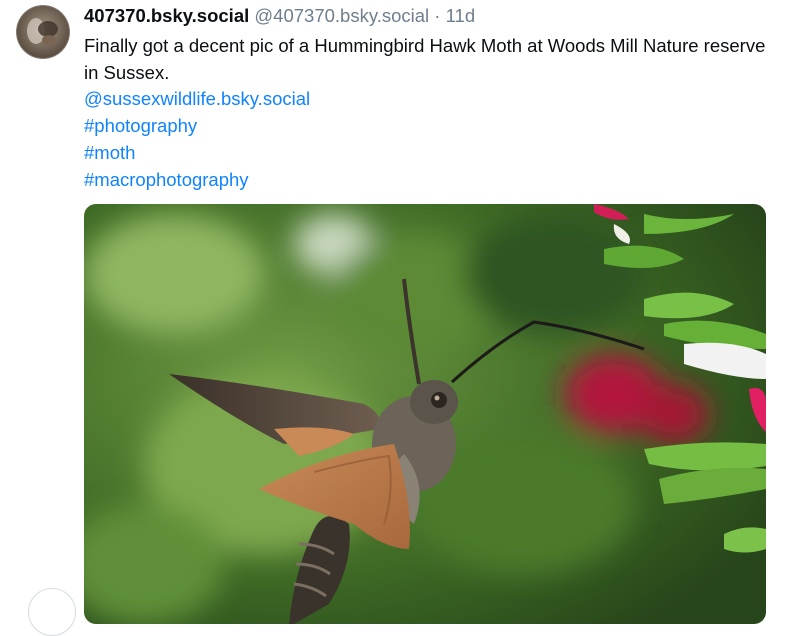 The height and width of the screenshot is (636, 800). Describe the element at coordinates (434, 153) in the screenshot. I see `hashtag-moth: #moth` at that location.